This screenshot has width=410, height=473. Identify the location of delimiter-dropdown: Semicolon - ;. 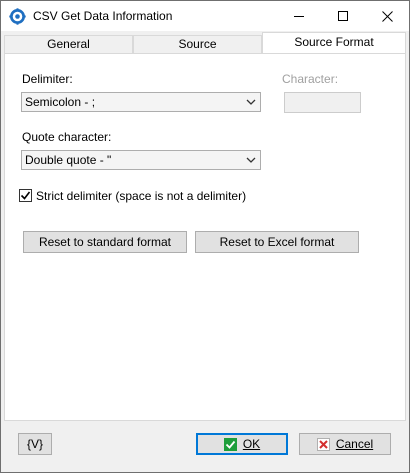
(141, 102).